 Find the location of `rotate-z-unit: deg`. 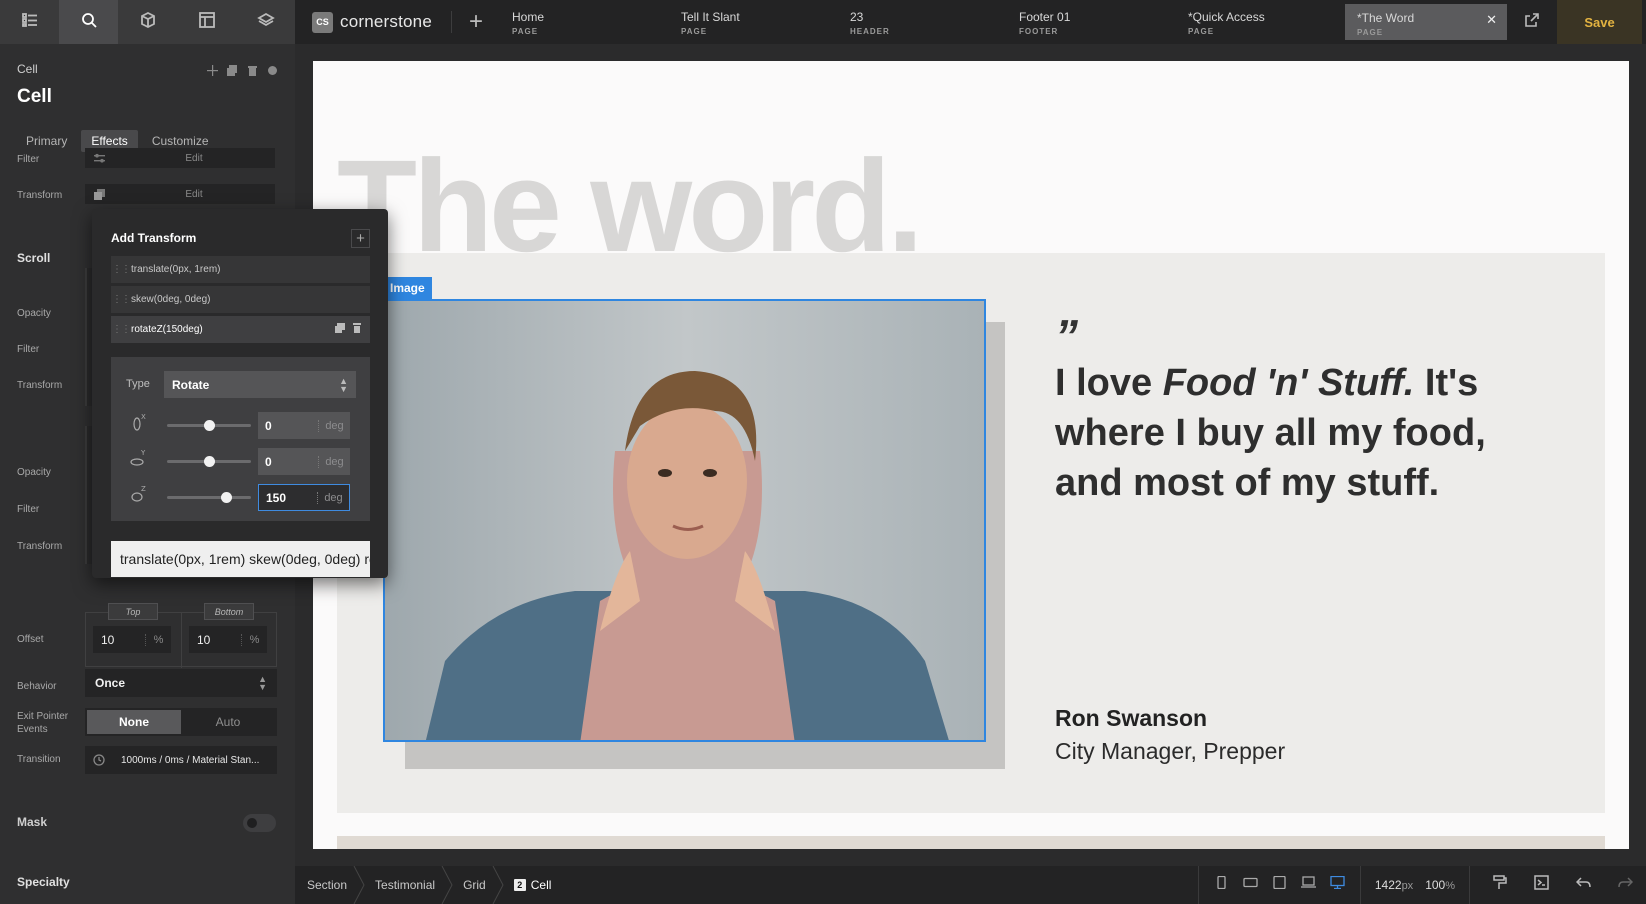

rotate-z-unit: deg is located at coordinates (333, 497).